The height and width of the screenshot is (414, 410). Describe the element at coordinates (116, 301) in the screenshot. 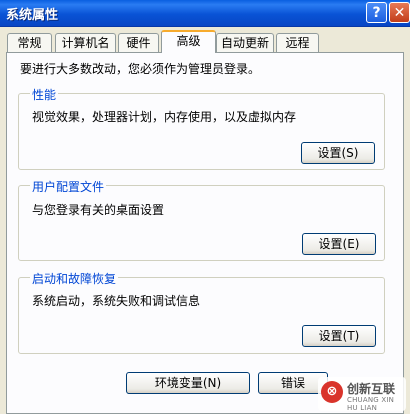

I see `startup-recovery-description: 系统启动，系统失败和调试信息` at that location.